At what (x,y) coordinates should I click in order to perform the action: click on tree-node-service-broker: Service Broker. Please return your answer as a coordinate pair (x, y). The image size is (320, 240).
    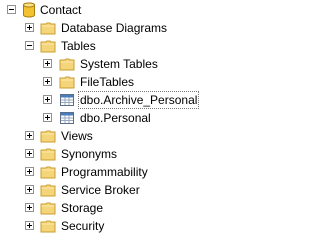
    Looking at the image, I should click on (101, 190).